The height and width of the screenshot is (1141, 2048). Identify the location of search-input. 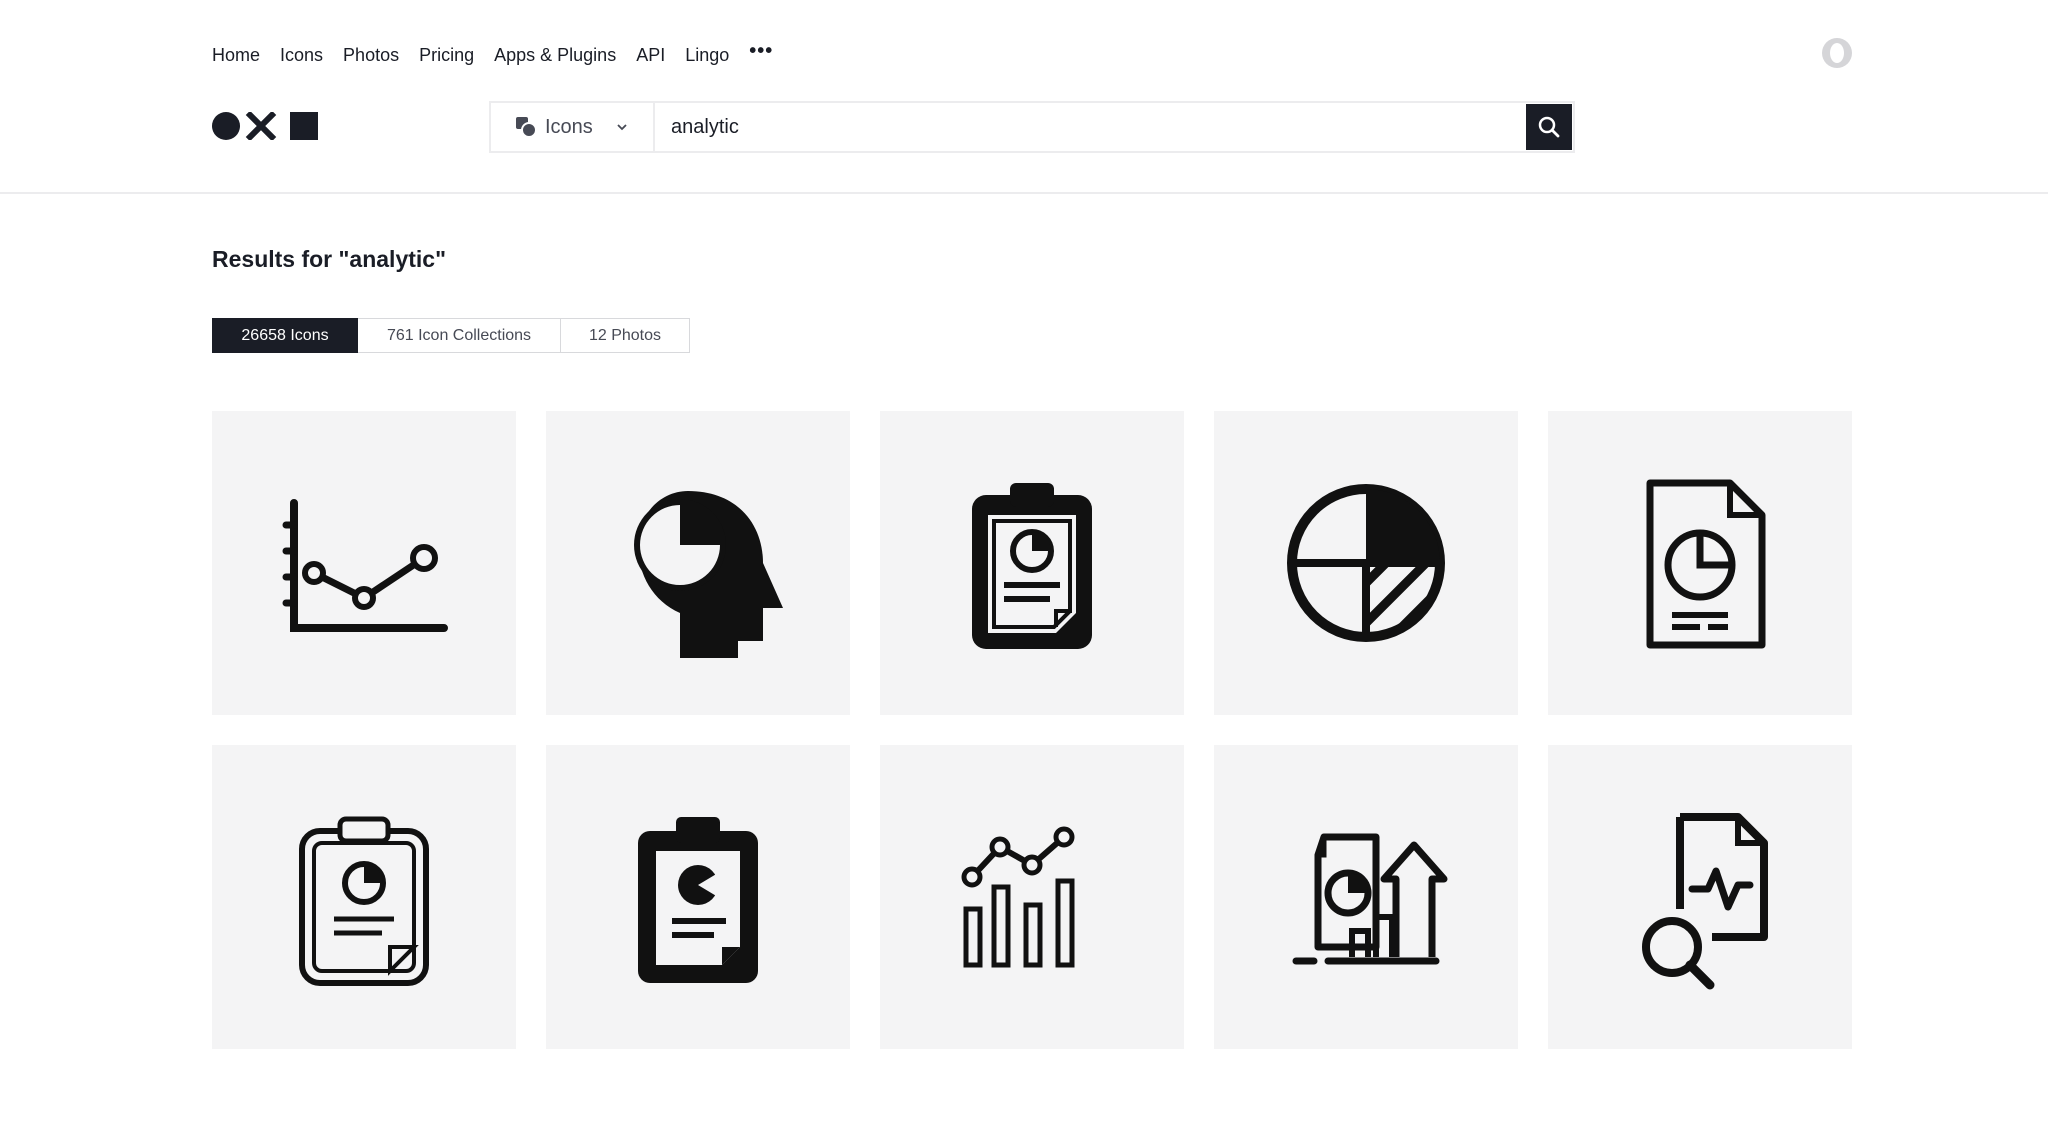
(1090, 127).